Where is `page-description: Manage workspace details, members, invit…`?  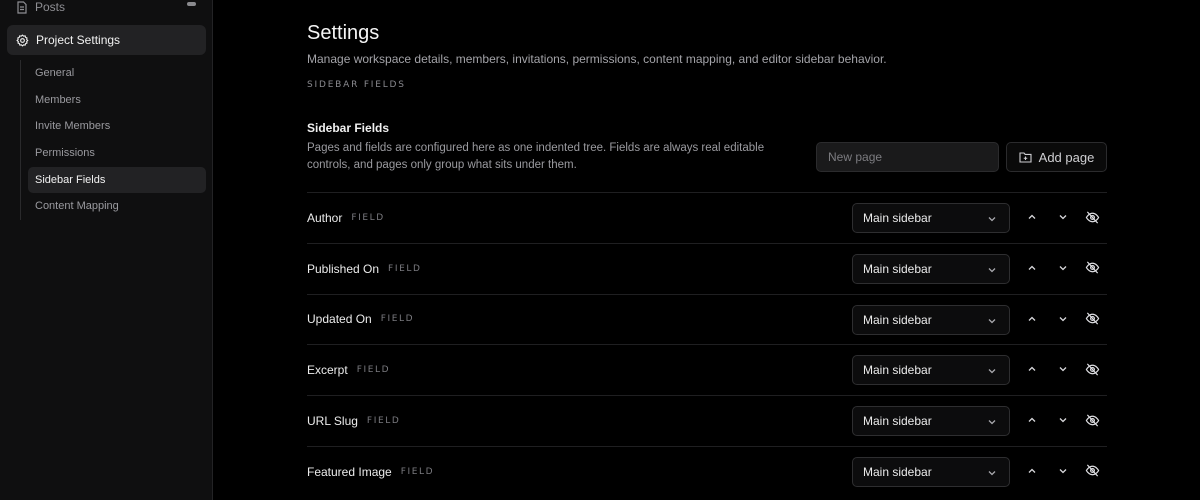
page-description: Manage workspace details, members, invit… is located at coordinates (597, 59).